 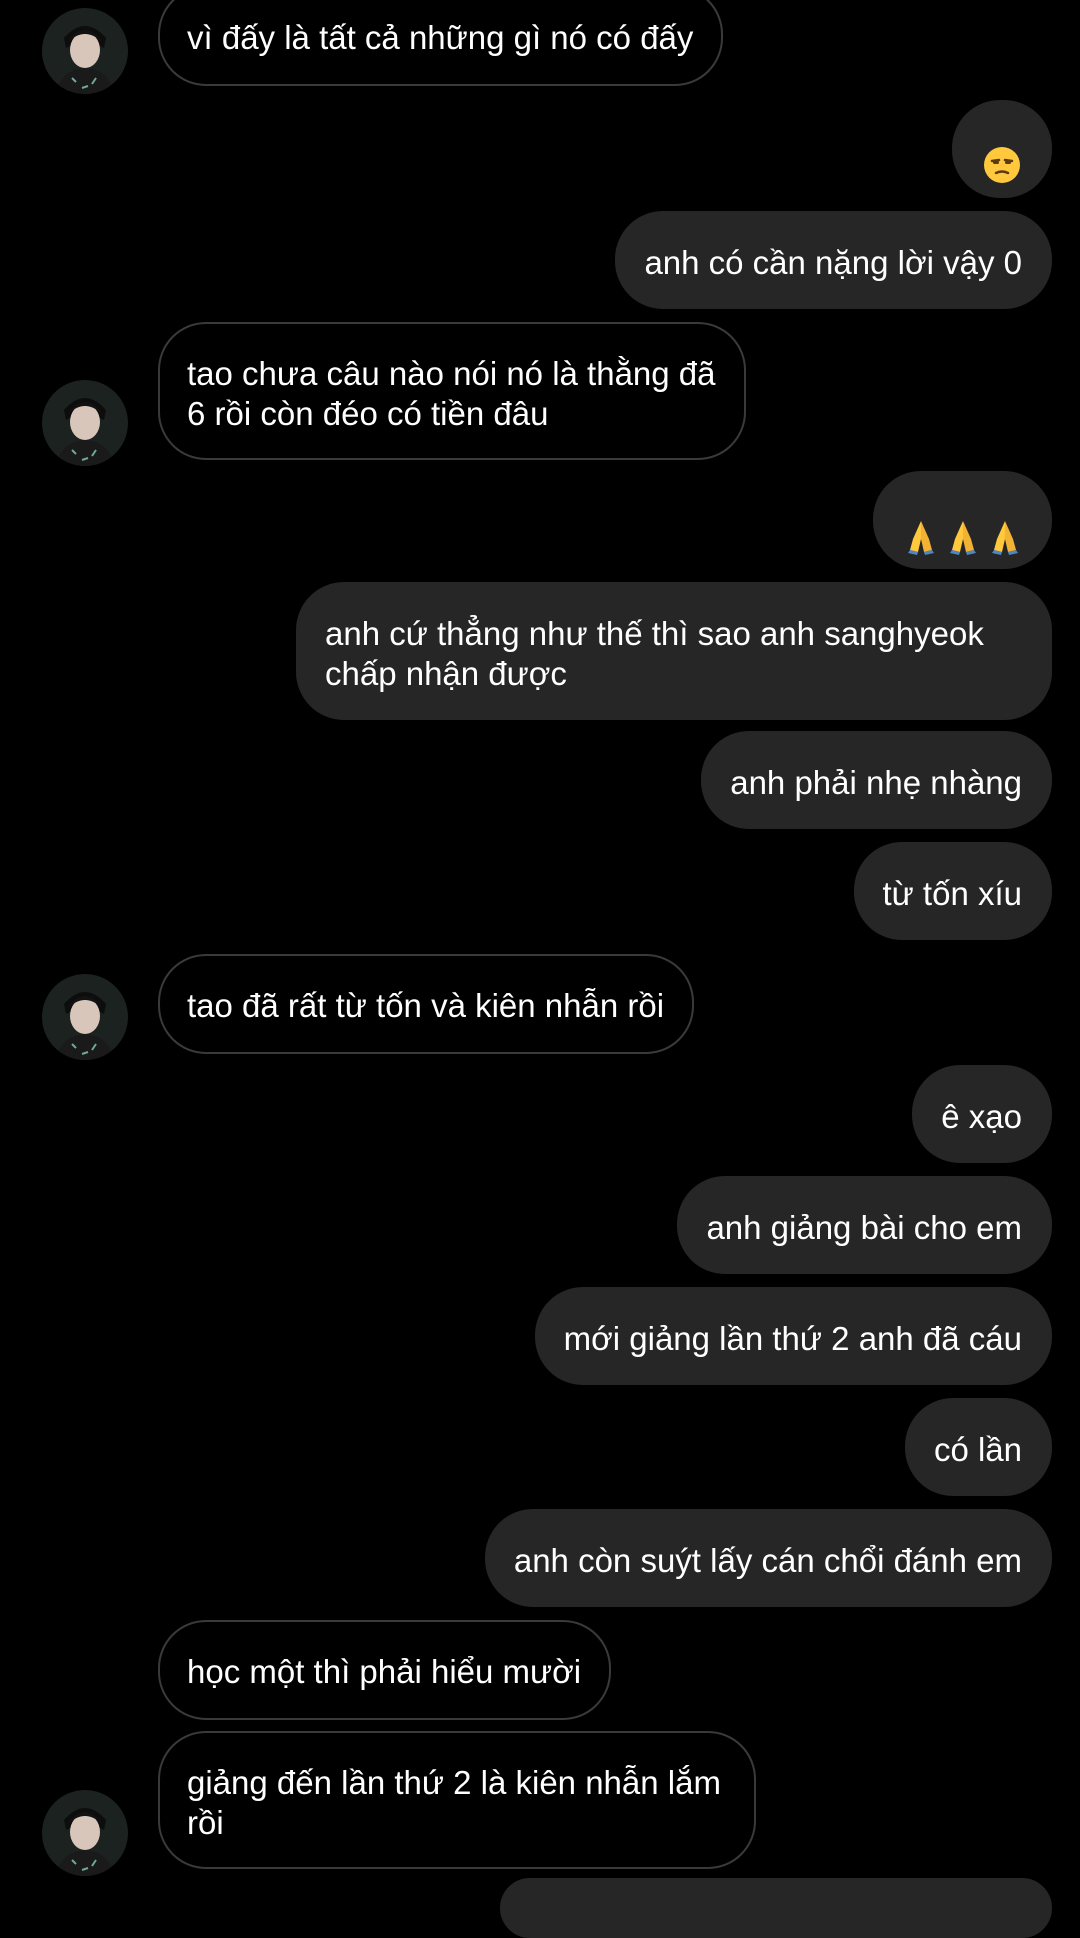 I want to click on incoming-message-bubble: vì đấy là tất cả những gì nó có đấy, so click(x=441, y=43).